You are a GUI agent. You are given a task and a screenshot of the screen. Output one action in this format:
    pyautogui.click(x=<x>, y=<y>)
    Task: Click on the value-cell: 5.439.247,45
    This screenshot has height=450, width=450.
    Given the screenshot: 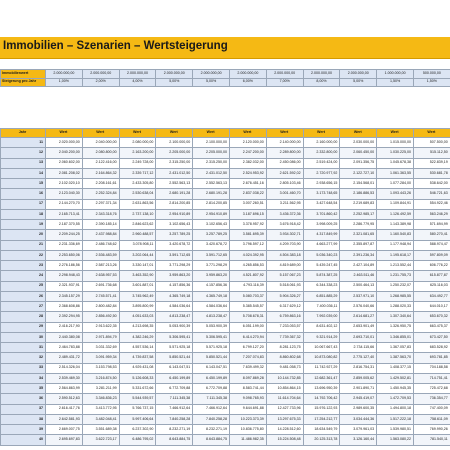 What is the action you would take?
    pyautogui.click(x=321, y=265)
    